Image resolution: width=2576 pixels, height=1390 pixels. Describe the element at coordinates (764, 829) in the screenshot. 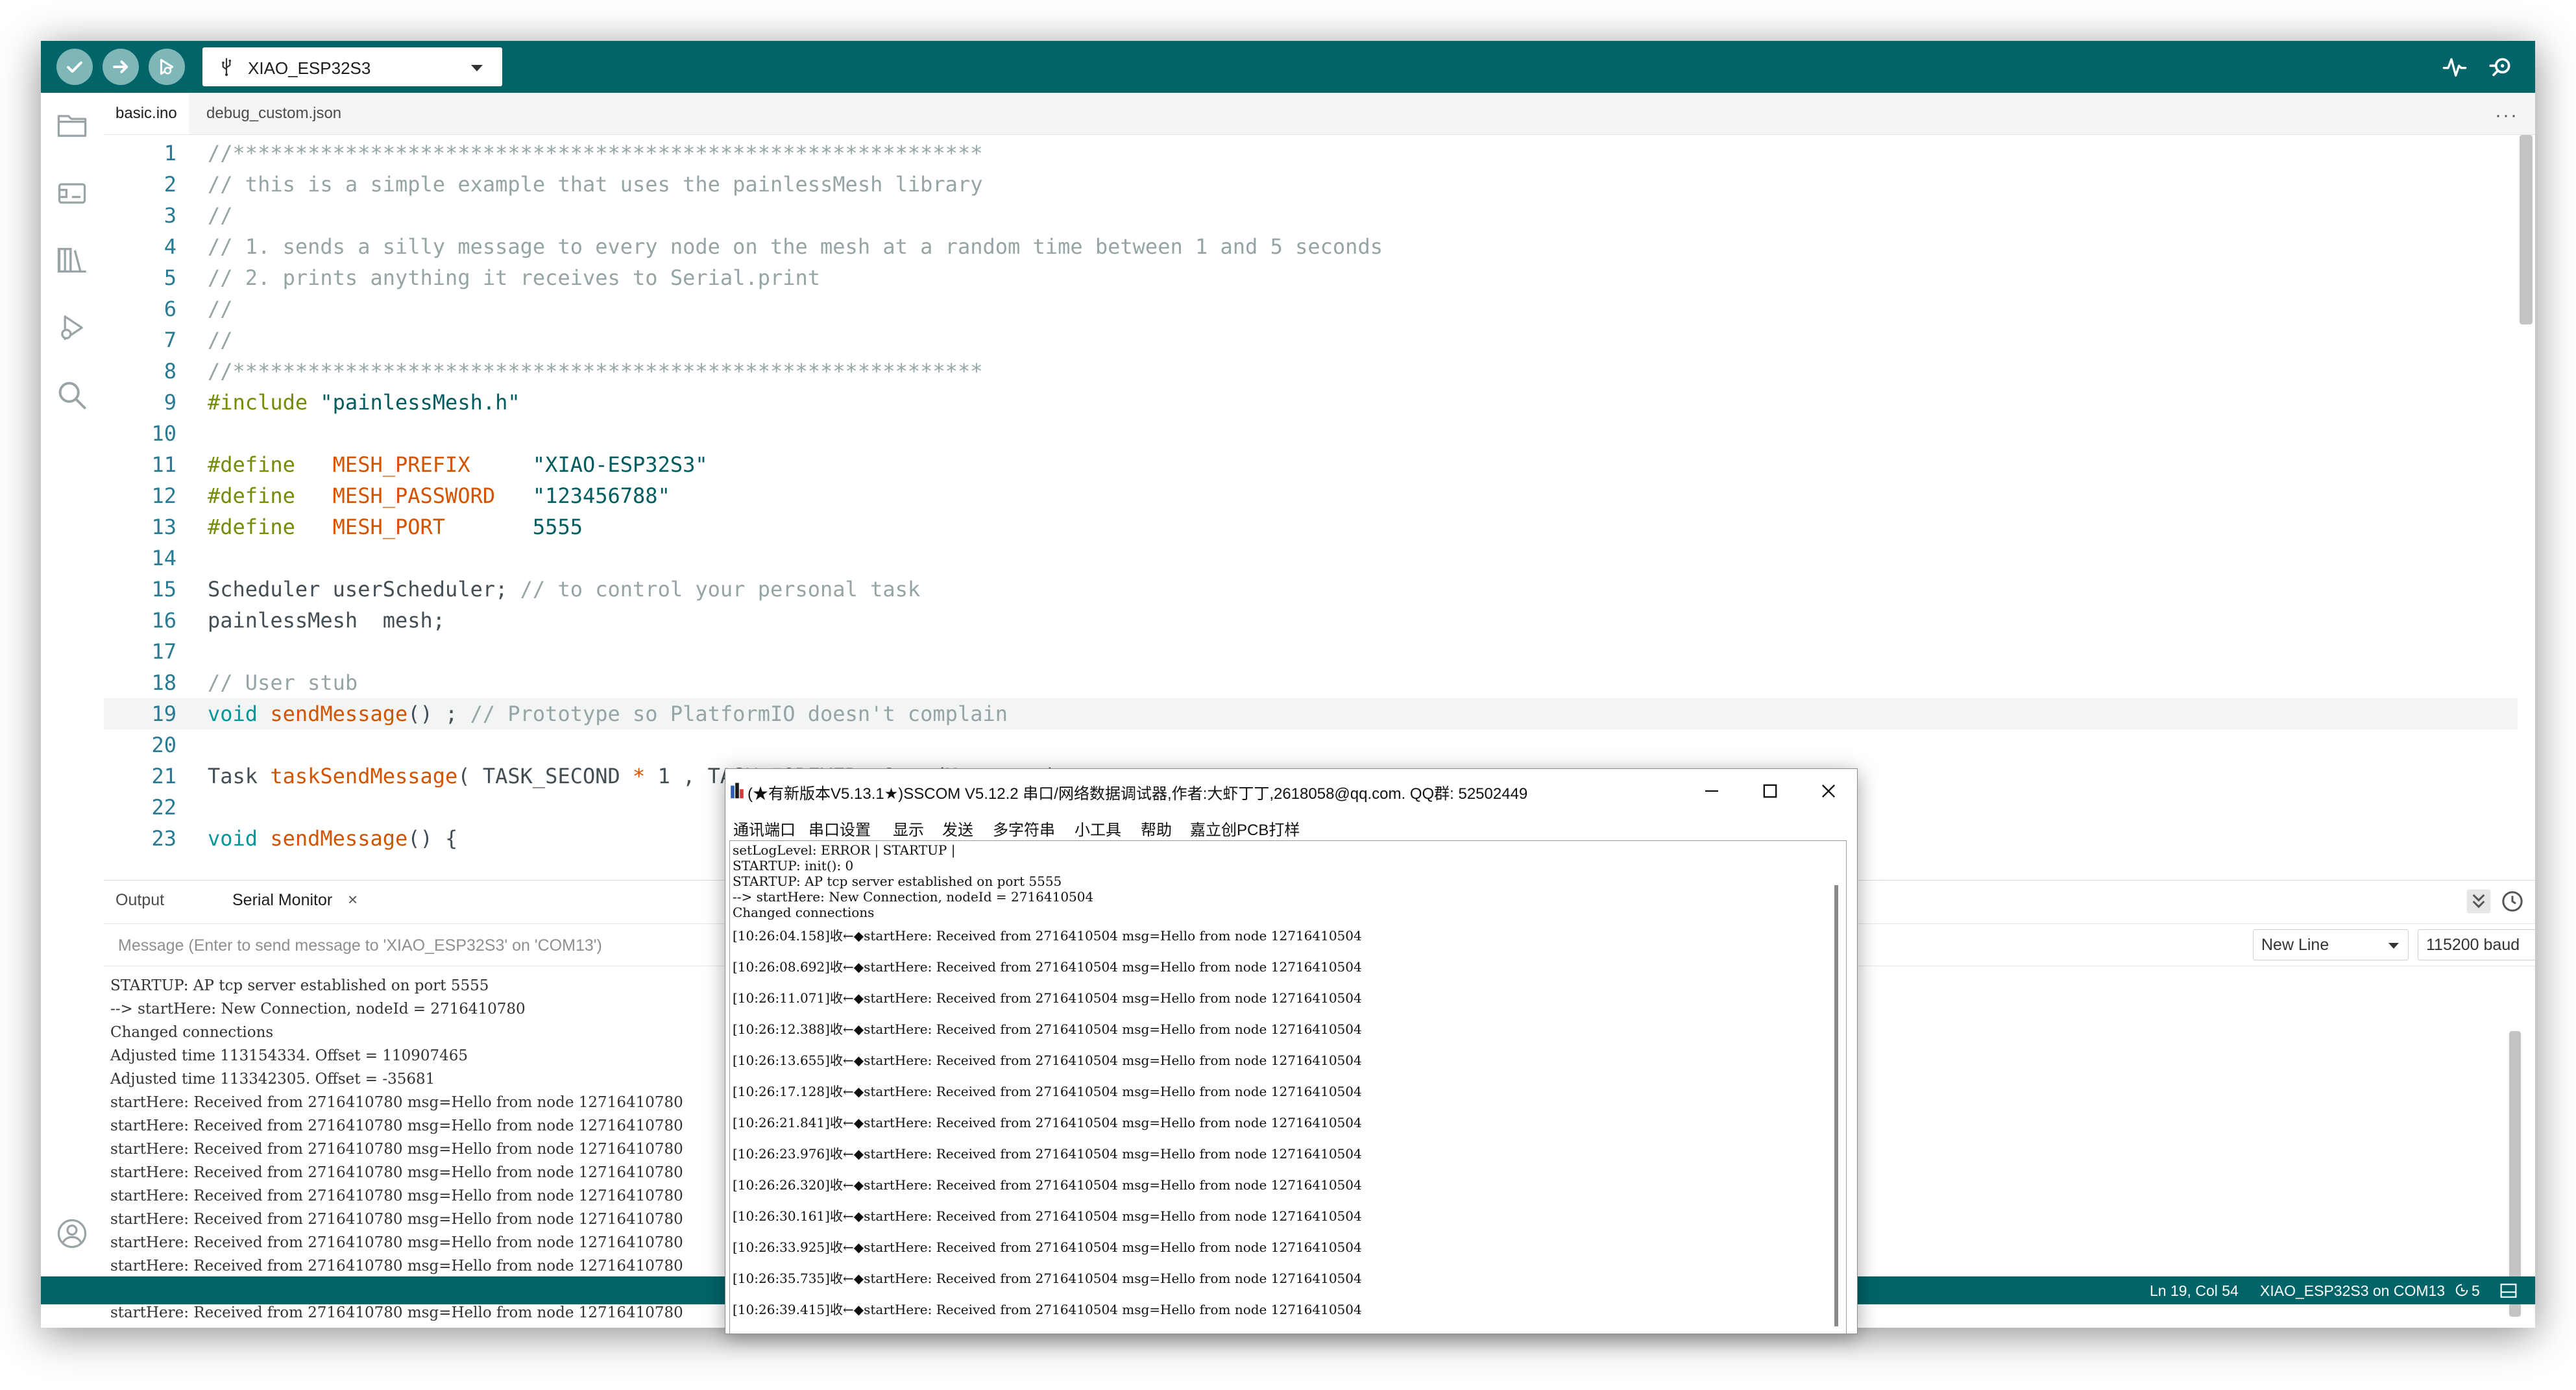

I see `menu-comm-port: 通讯端口` at that location.